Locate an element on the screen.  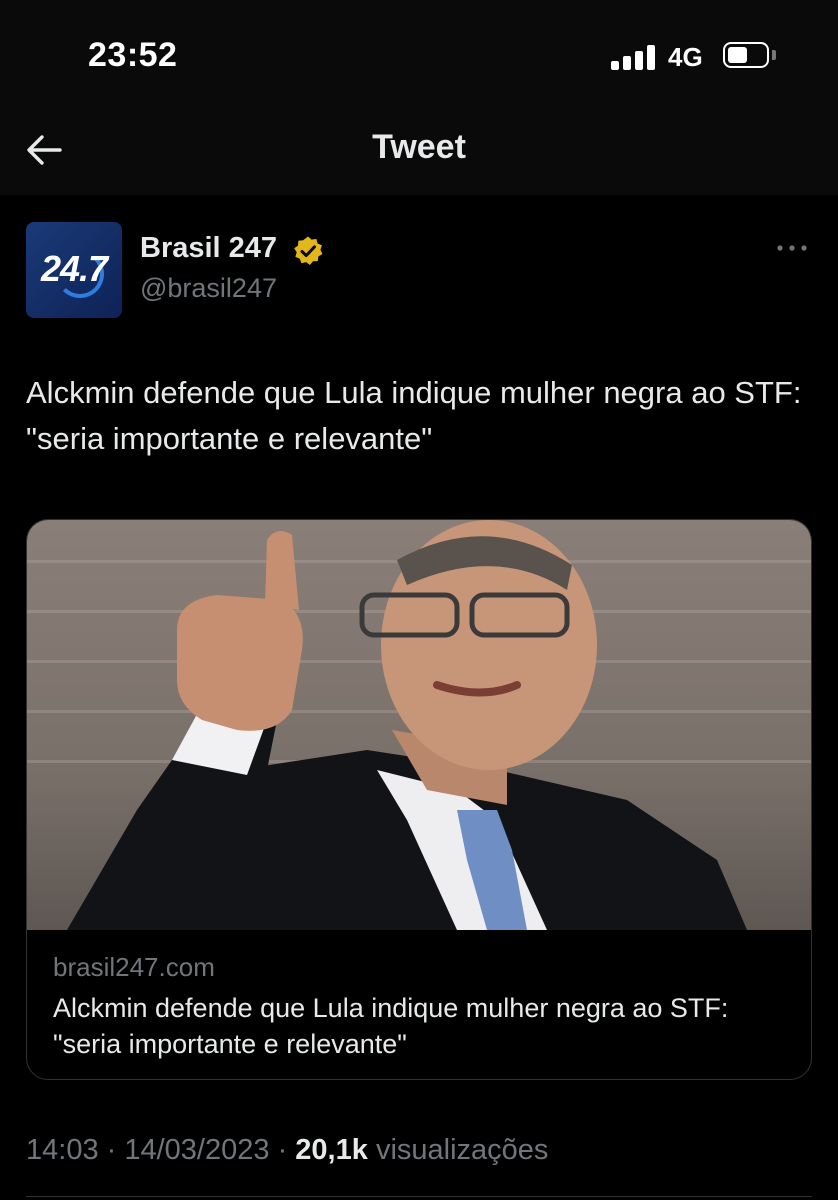
card-domain: brasil247.com is located at coordinates (134, 967).